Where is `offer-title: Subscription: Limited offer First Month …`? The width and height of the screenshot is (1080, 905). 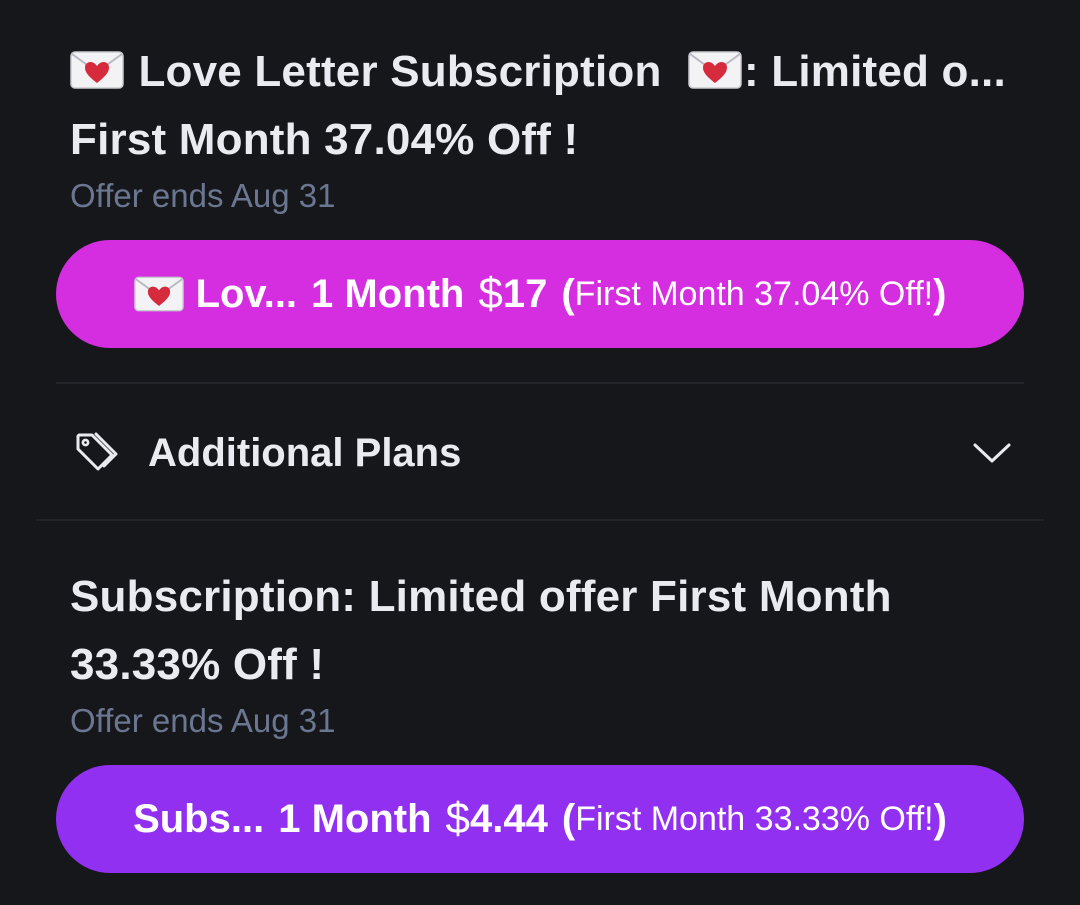 offer-title: Subscription: Limited offer First Month … is located at coordinates (545, 631).